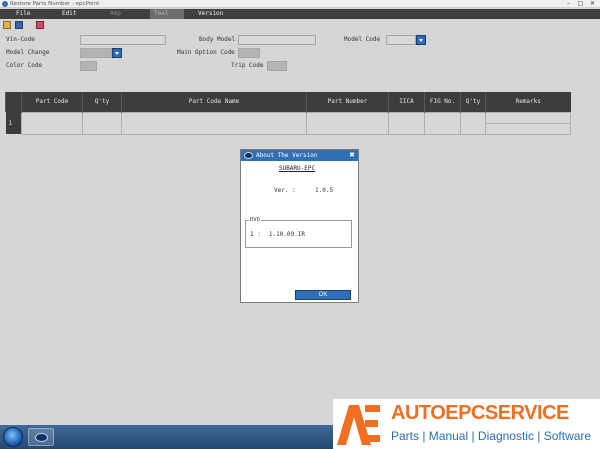  What do you see at coordinates (277, 40) in the screenshot?
I see `body-model-input` at bounding box center [277, 40].